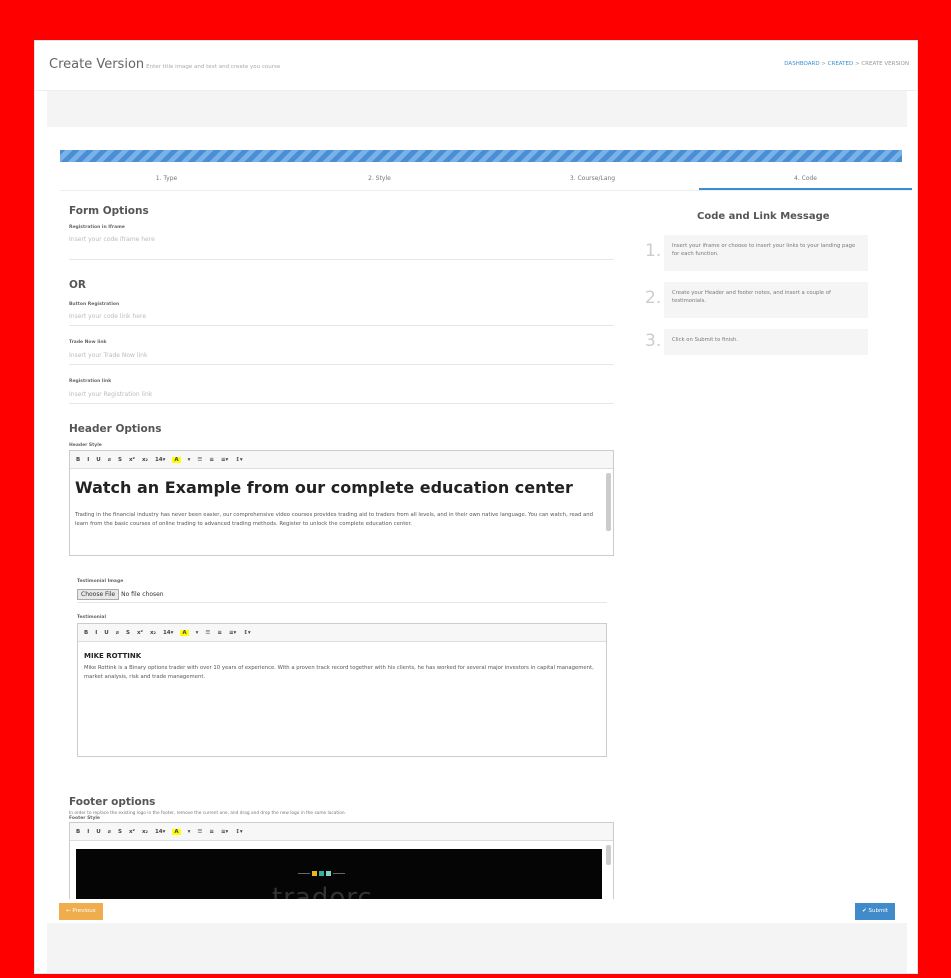  I want to click on progress-bar, so click(481, 156).